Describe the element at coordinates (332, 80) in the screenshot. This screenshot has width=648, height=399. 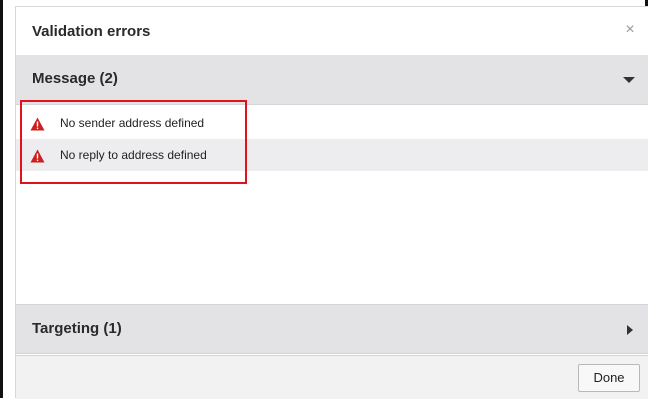
I see `message-section-header: Message (2)` at that location.